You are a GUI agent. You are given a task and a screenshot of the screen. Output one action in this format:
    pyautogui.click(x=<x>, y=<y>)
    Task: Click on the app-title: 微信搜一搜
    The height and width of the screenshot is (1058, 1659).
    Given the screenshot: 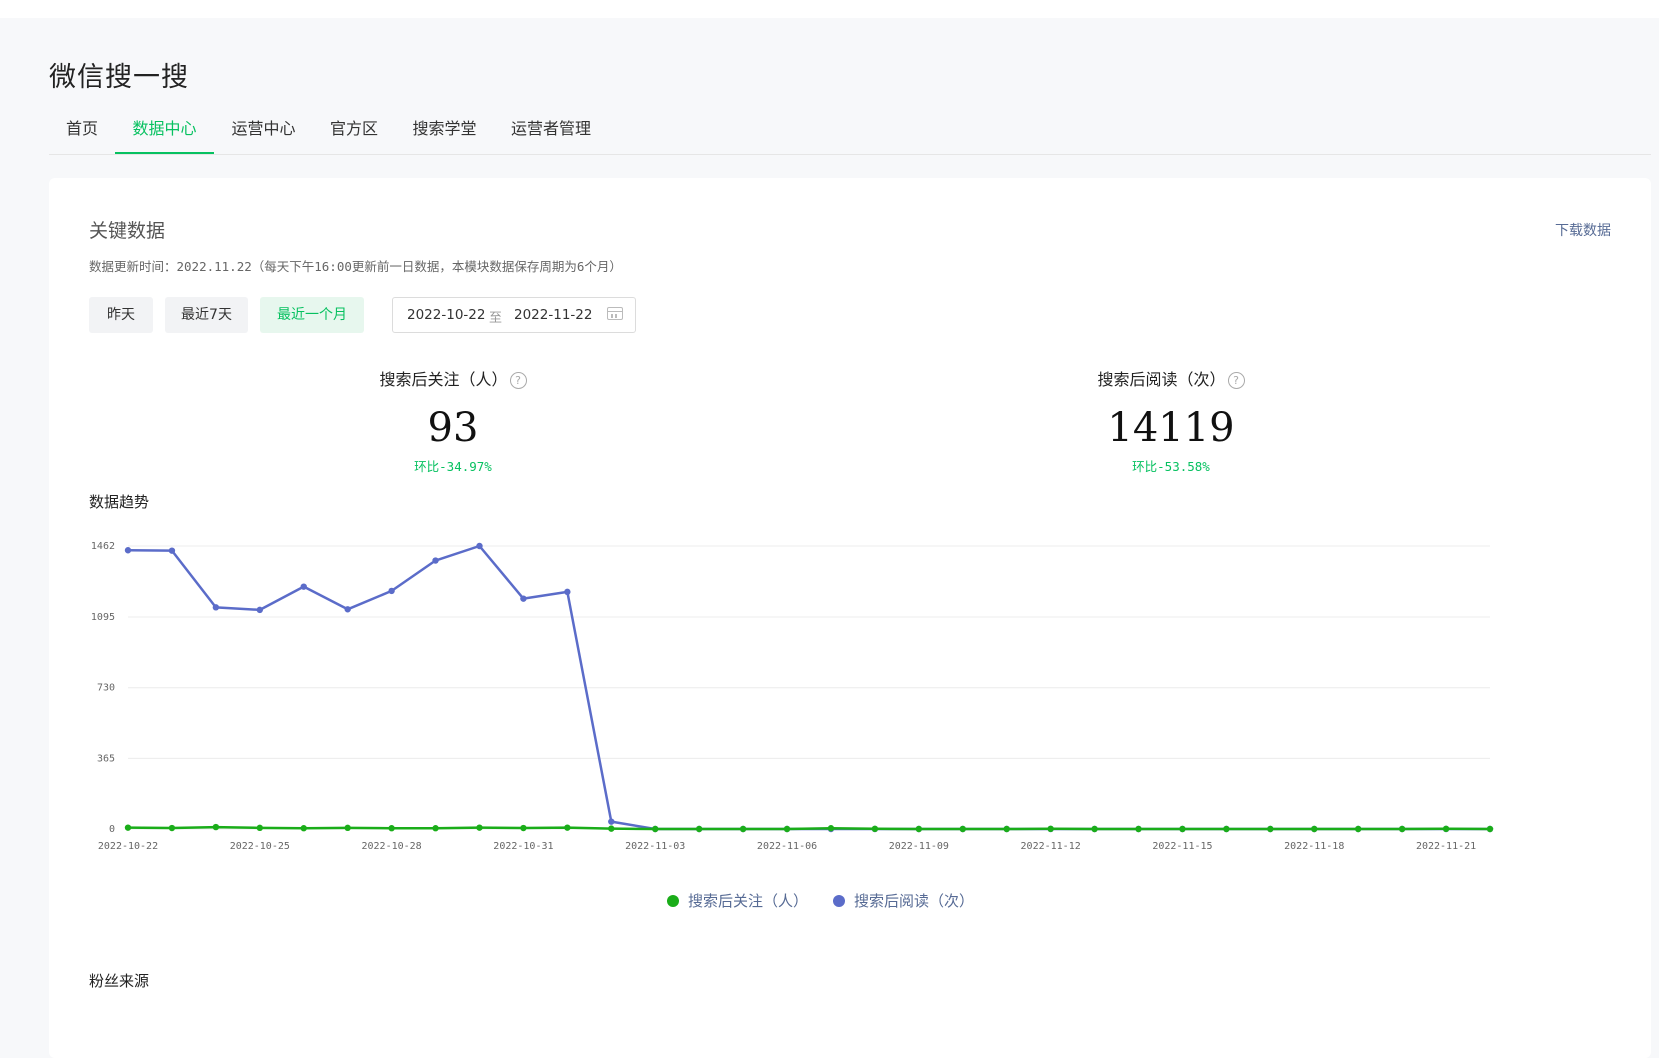 What is the action you would take?
    pyautogui.click(x=119, y=77)
    